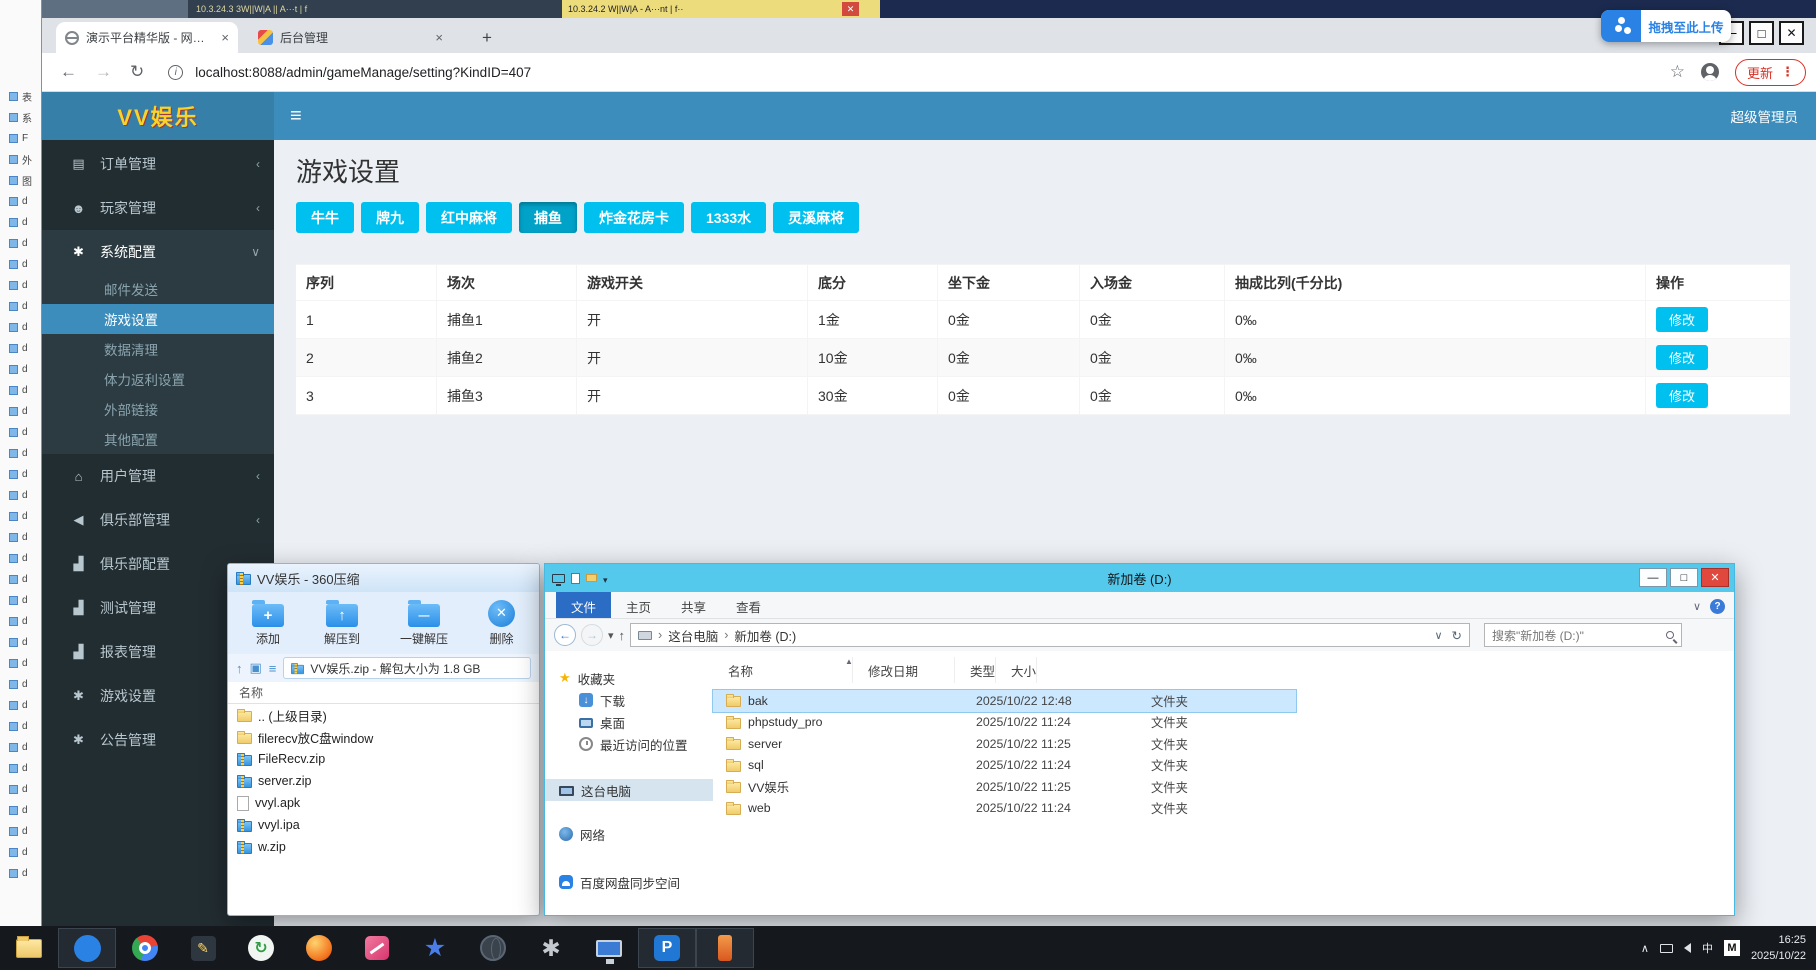  What do you see at coordinates (693, 635) in the screenshot?
I see `breadcrumb-root: 这台电脑` at bounding box center [693, 635].